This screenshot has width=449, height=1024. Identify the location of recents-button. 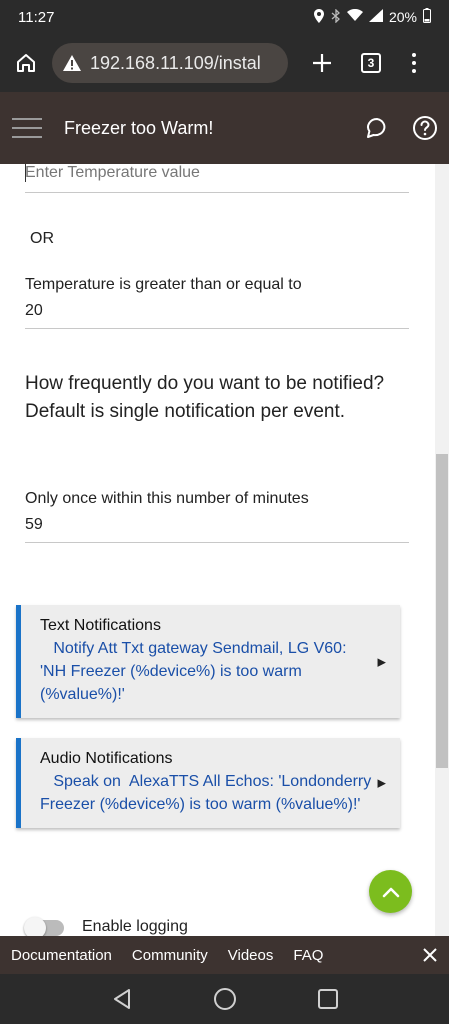
(328, 999).